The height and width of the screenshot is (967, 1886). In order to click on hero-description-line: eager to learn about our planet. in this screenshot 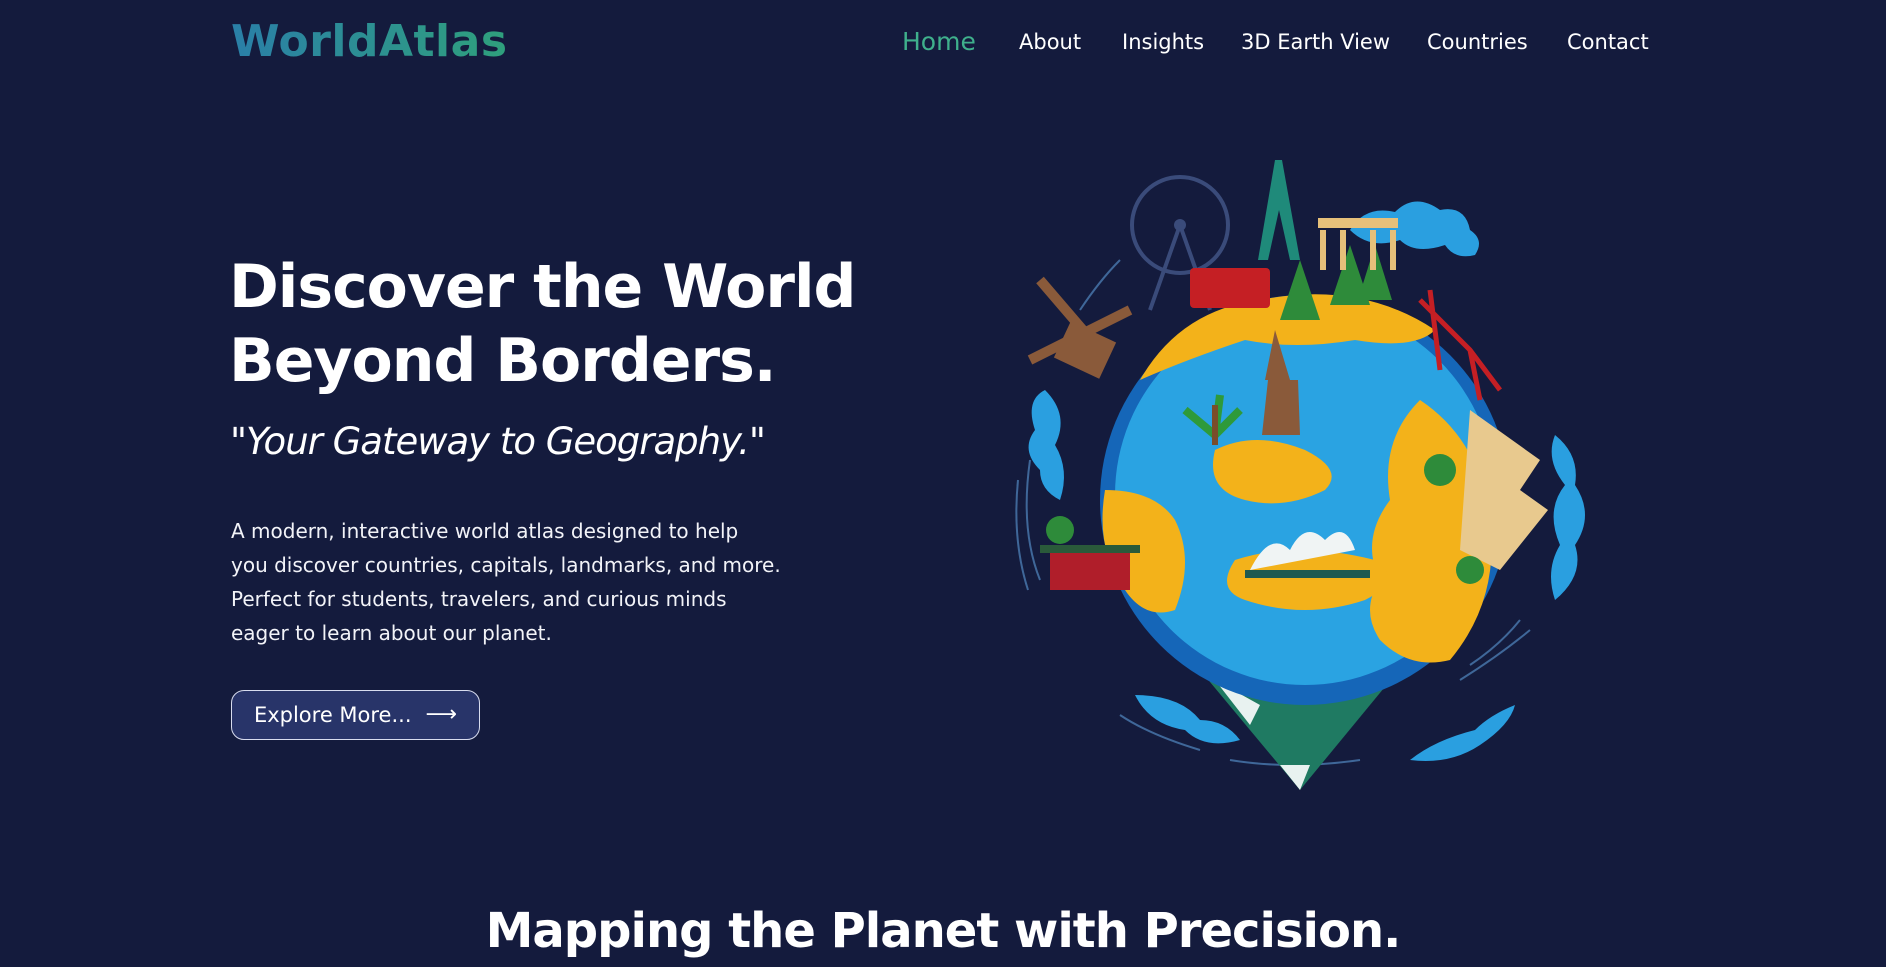, I will do `click(391, 633)`.